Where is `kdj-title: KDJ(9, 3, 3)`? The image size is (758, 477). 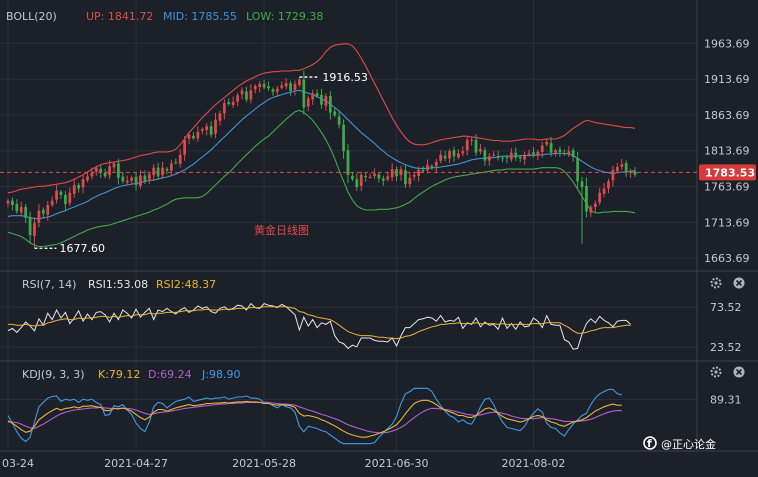
kdj-title: KDJ(9, 3, 3) is located at coordinates (53, 374).